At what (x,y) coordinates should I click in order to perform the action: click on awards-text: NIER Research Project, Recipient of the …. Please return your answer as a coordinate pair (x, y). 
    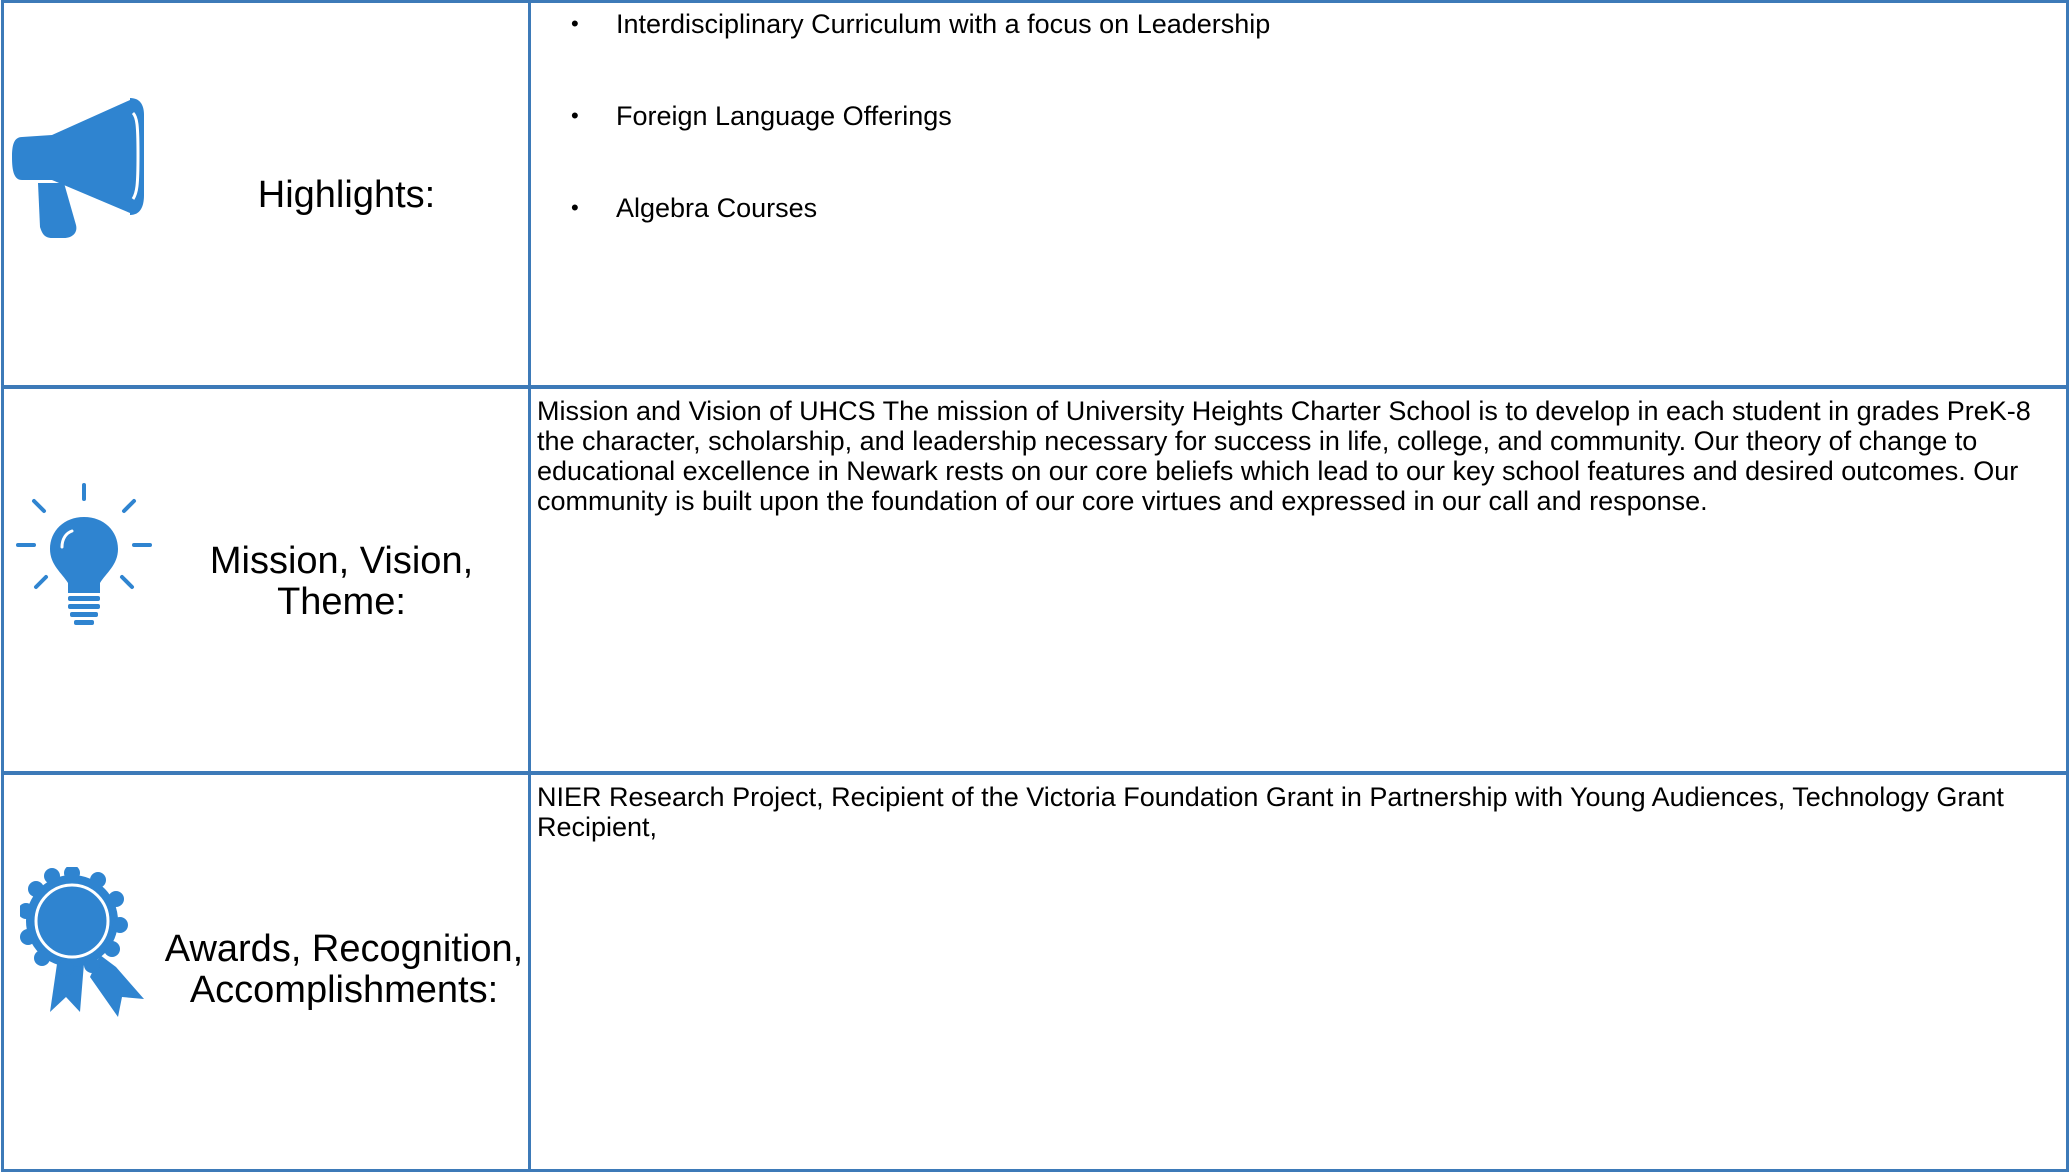
    Looking at the image, I should click on (1270, 812).